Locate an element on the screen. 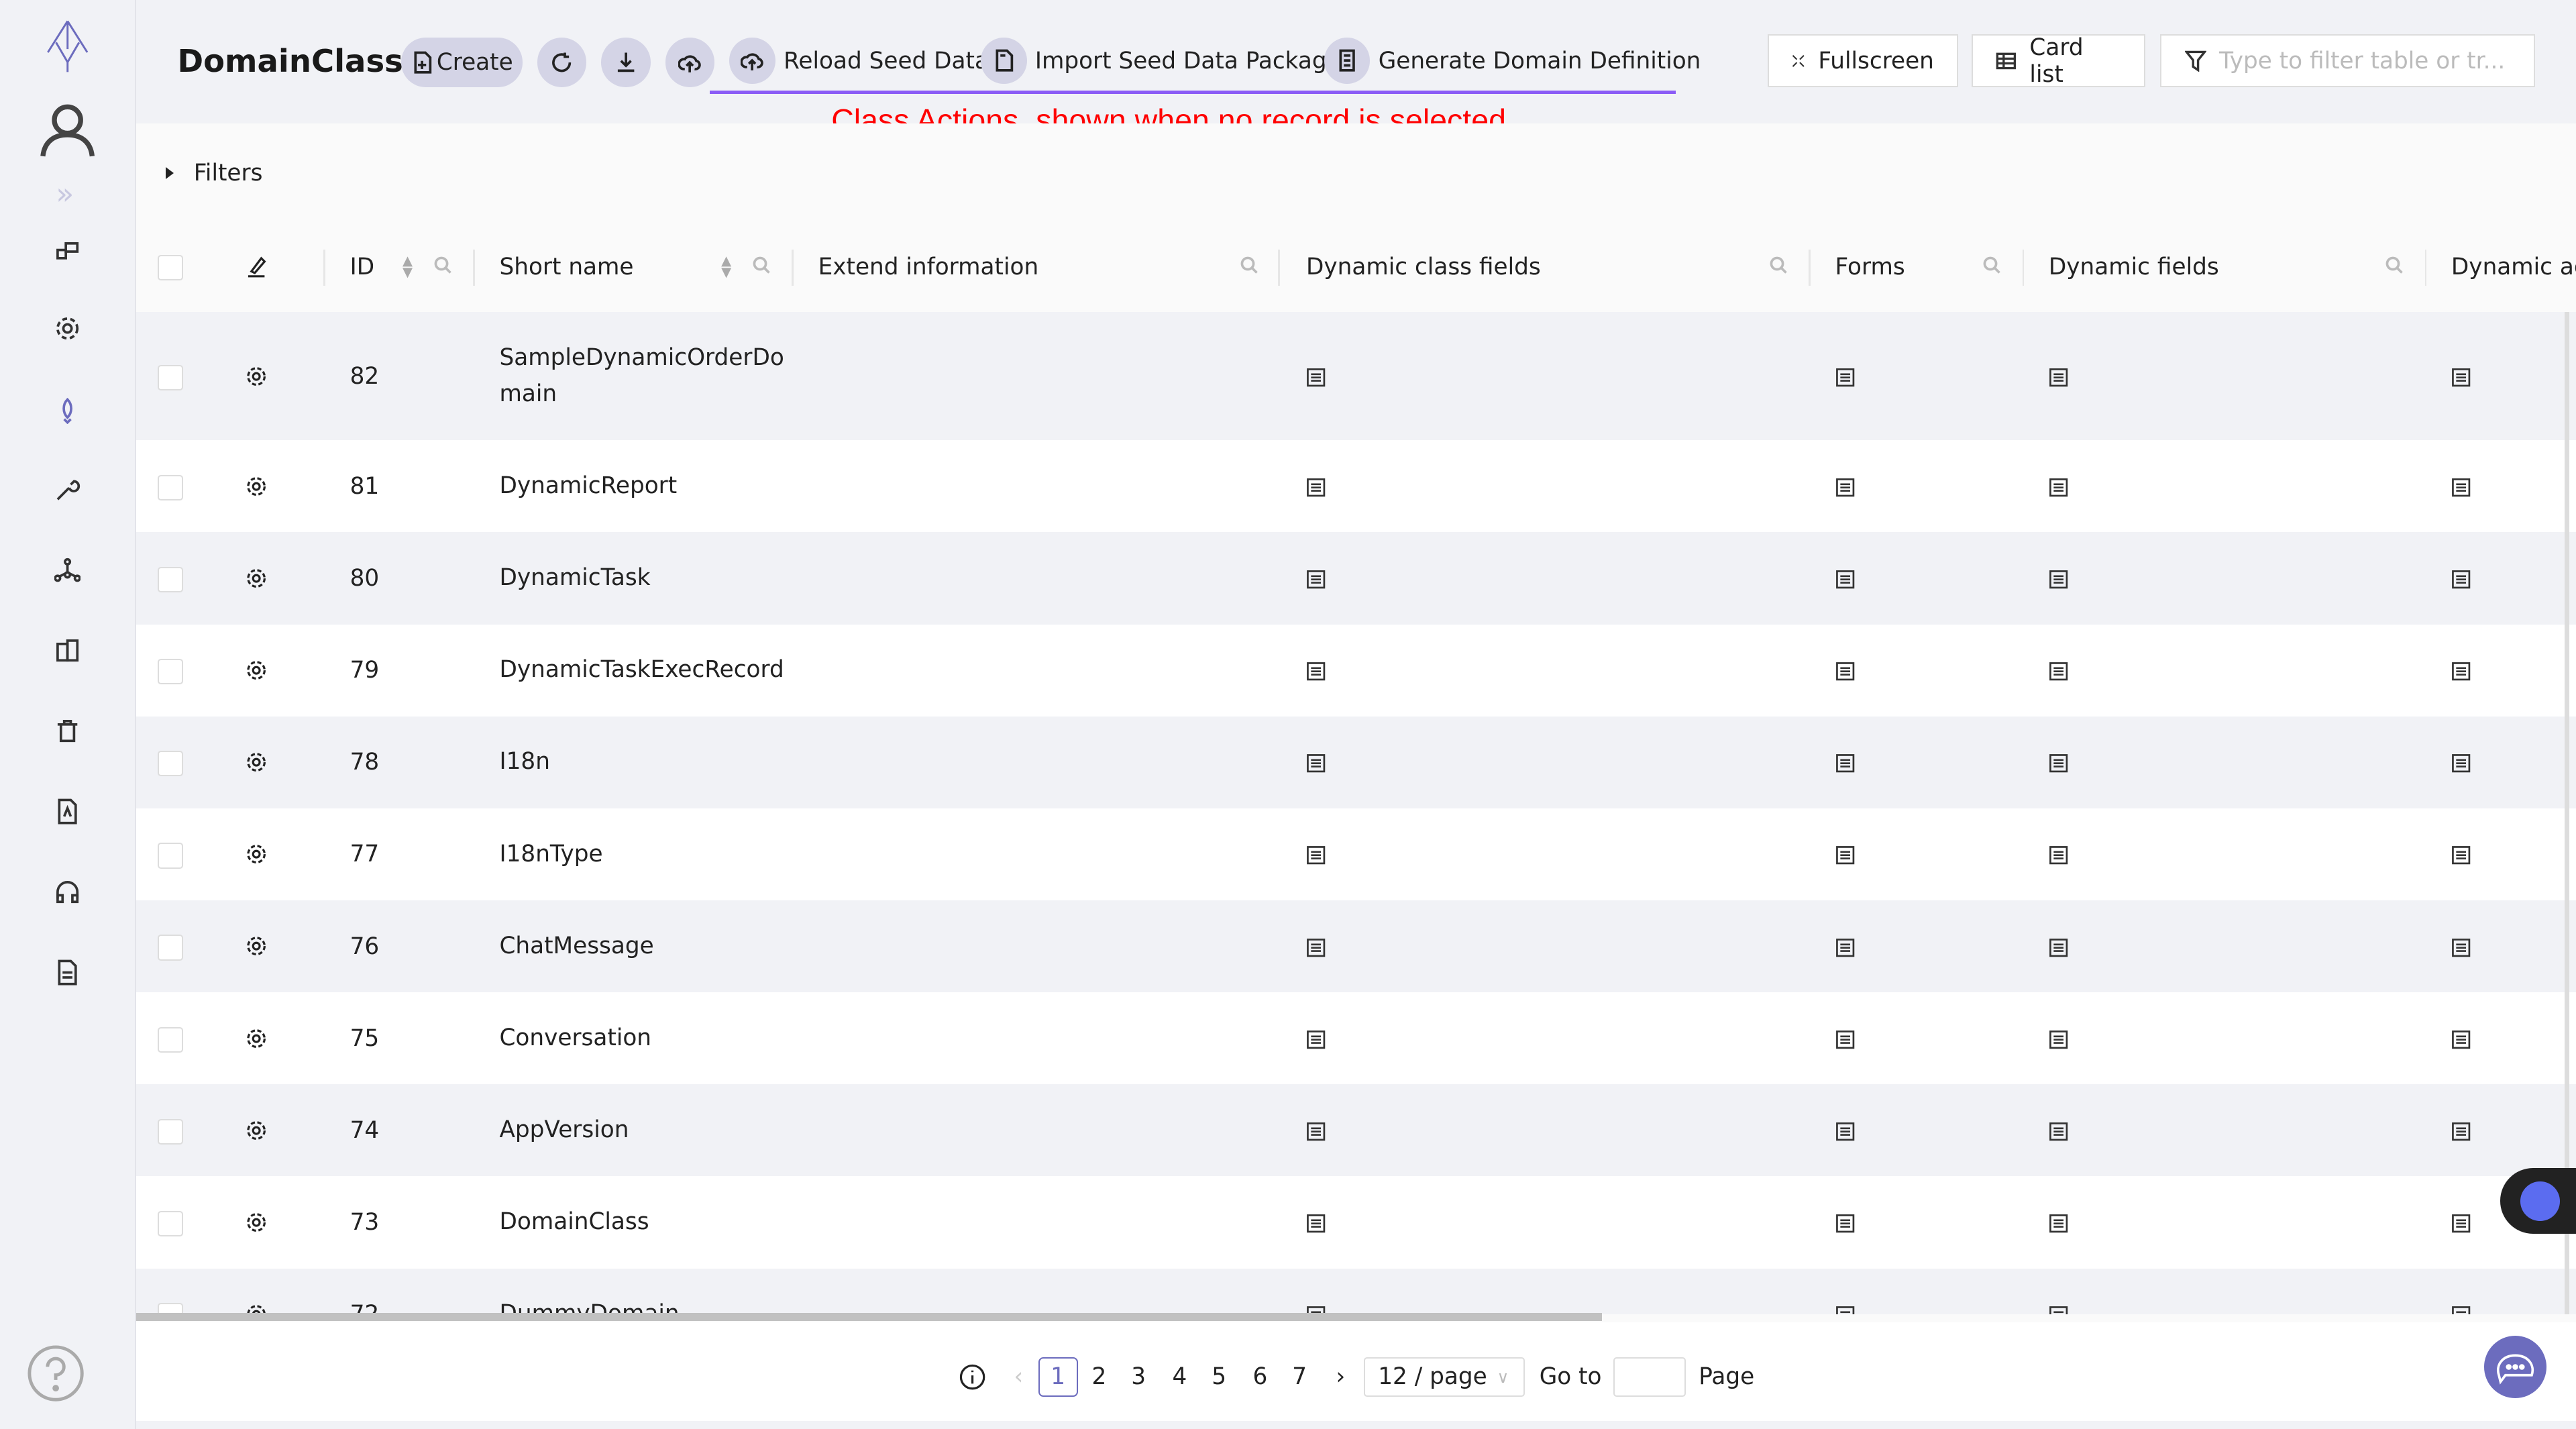 This screenshot has width=2576, height=1429. settings-icon is located at coordinates (67, 328).